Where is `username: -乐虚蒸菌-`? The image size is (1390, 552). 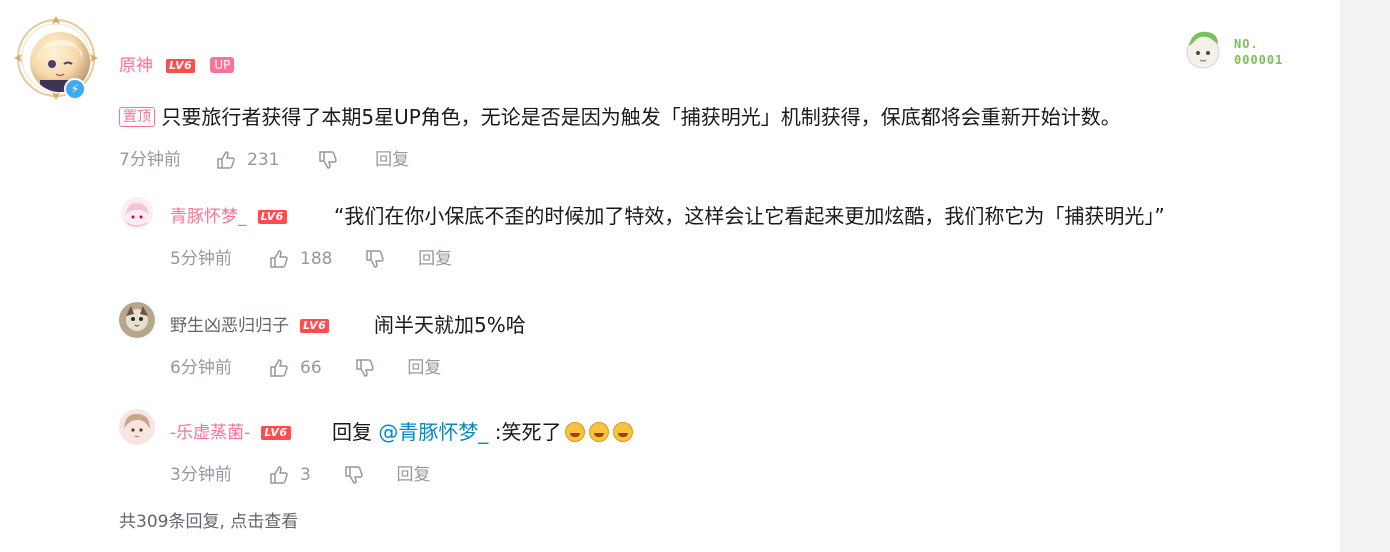 username: -乐虚蒸菌- is located at coordinates (210, 433).